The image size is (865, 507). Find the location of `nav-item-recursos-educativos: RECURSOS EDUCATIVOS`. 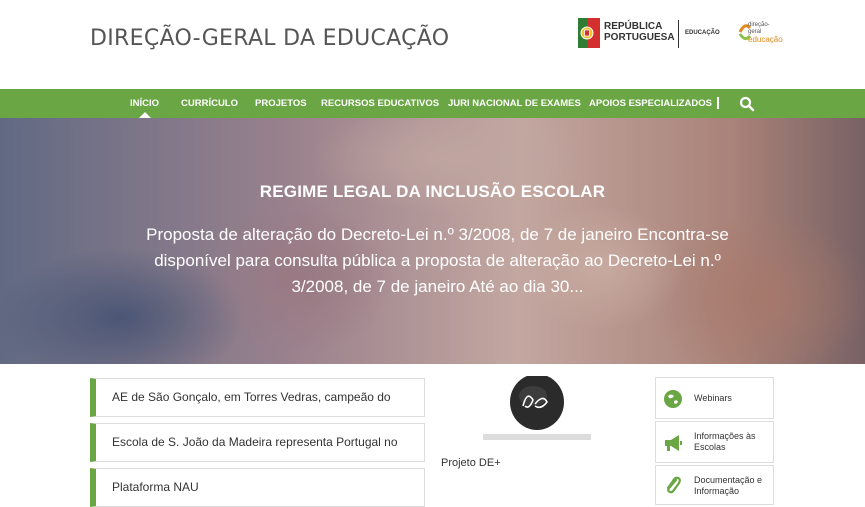

nav-item-recursos-educativos: RECURSOS EDUCATIVOS is located at coordinates (380, 103).